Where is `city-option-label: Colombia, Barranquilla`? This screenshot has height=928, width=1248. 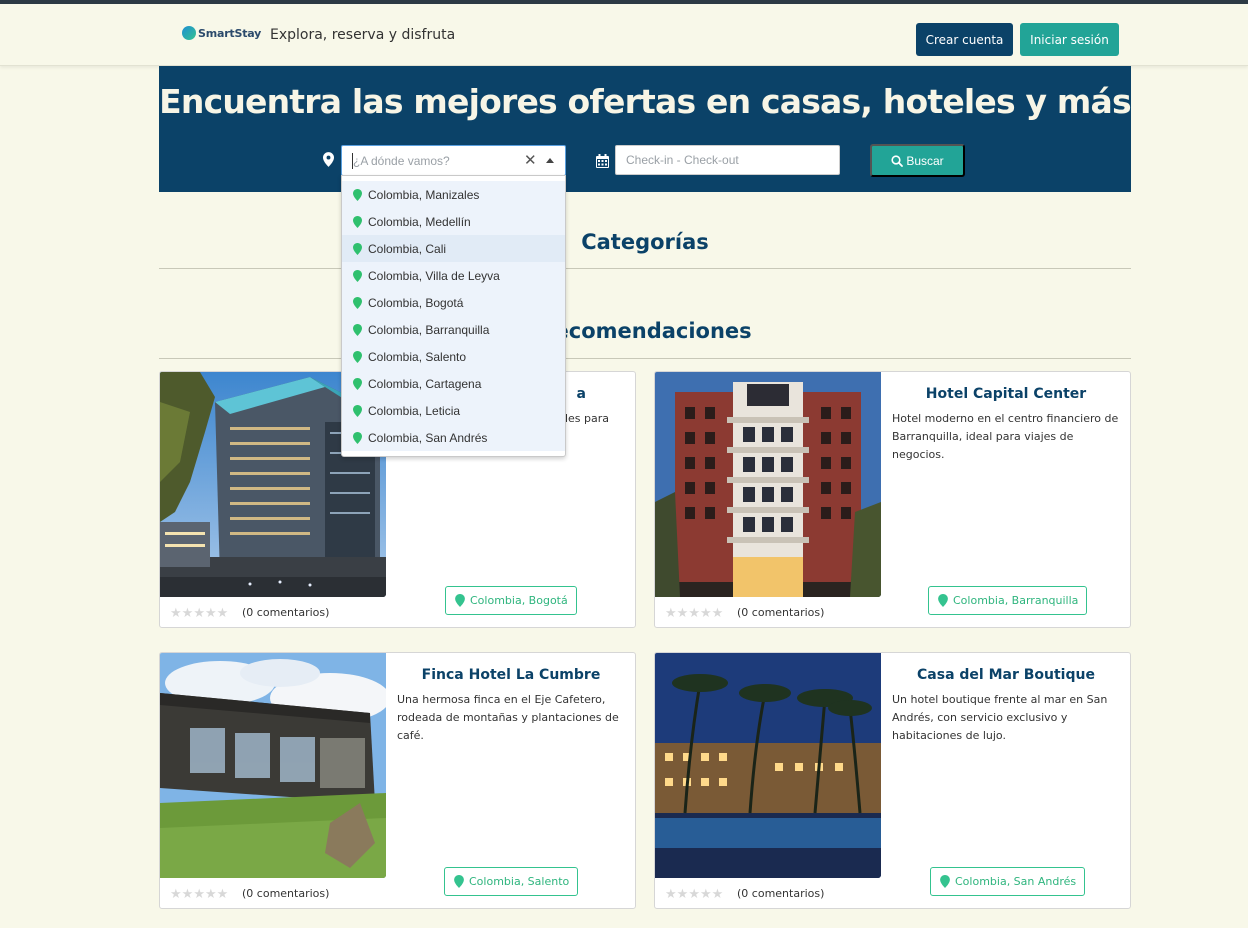
city-option-label: Colombia, Barranquilla is located at coordinates (429, 329).